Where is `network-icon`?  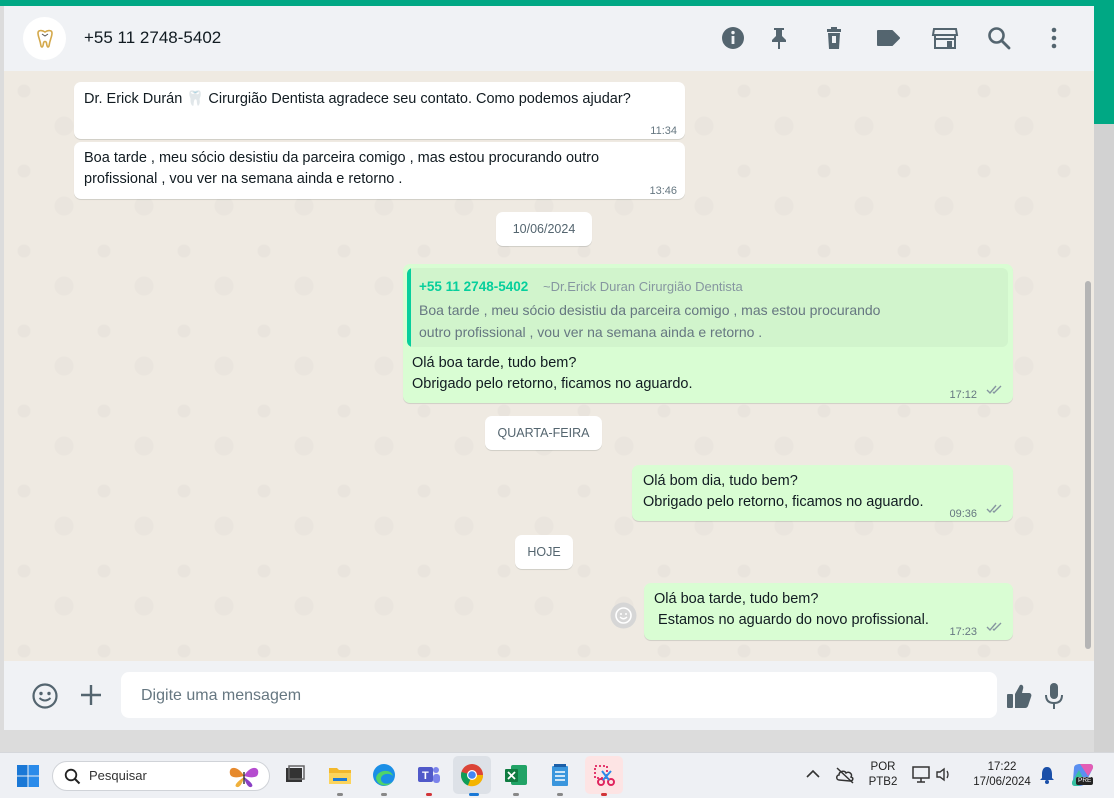
network-icon is located at coordinates (921, 774).